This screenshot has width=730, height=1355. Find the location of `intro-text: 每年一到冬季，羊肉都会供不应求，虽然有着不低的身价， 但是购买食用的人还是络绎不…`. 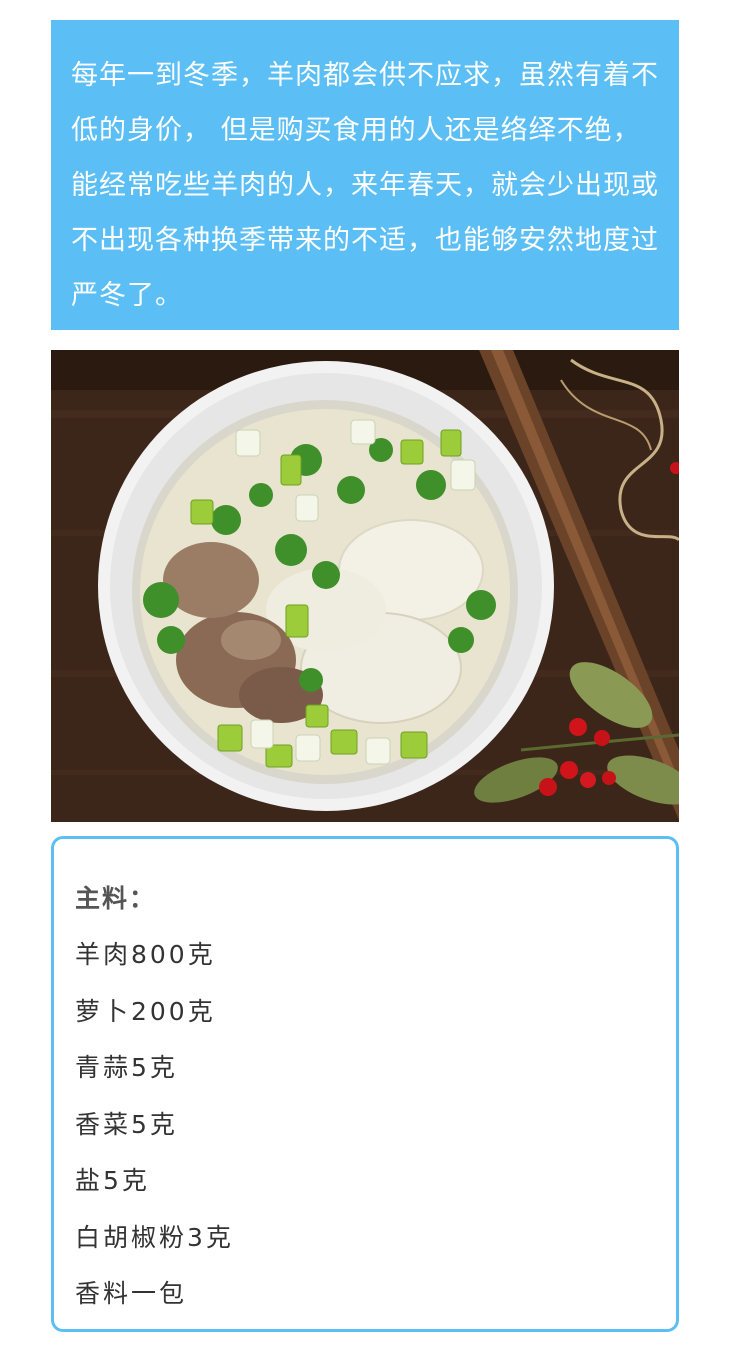

intro-text: 每年一到冬季，羊肉都会供不应求，虽然有着不低的身价， 但是购买食用的人还是络绎不… is located at coordinates (365, 185).